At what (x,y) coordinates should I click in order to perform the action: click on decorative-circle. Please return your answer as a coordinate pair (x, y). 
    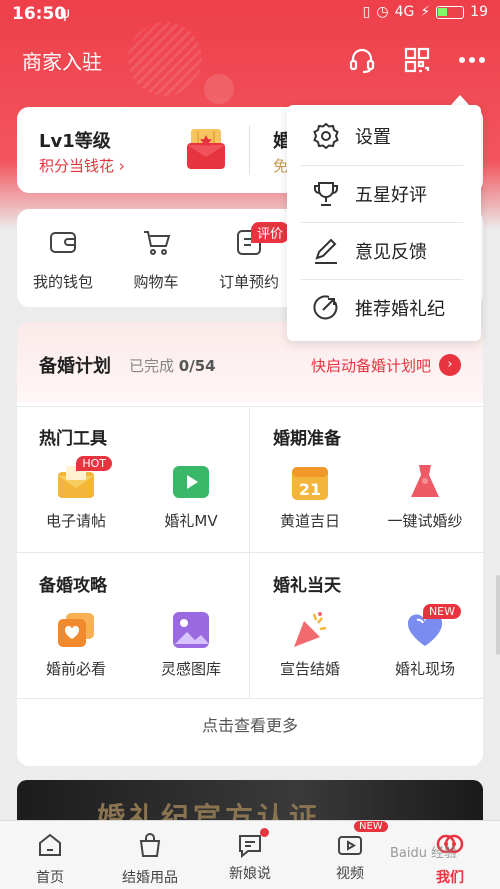
    Looking at the image, I should click on (165, 59).